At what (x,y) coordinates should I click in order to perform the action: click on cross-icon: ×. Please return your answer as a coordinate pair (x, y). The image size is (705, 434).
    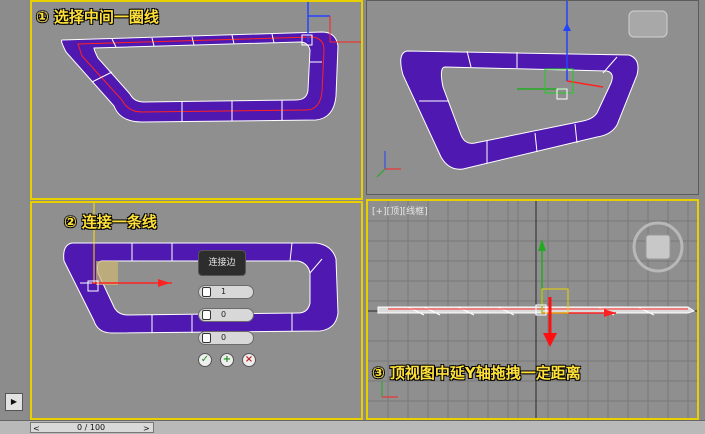
    Looking at the image, I should click on (249, 359).